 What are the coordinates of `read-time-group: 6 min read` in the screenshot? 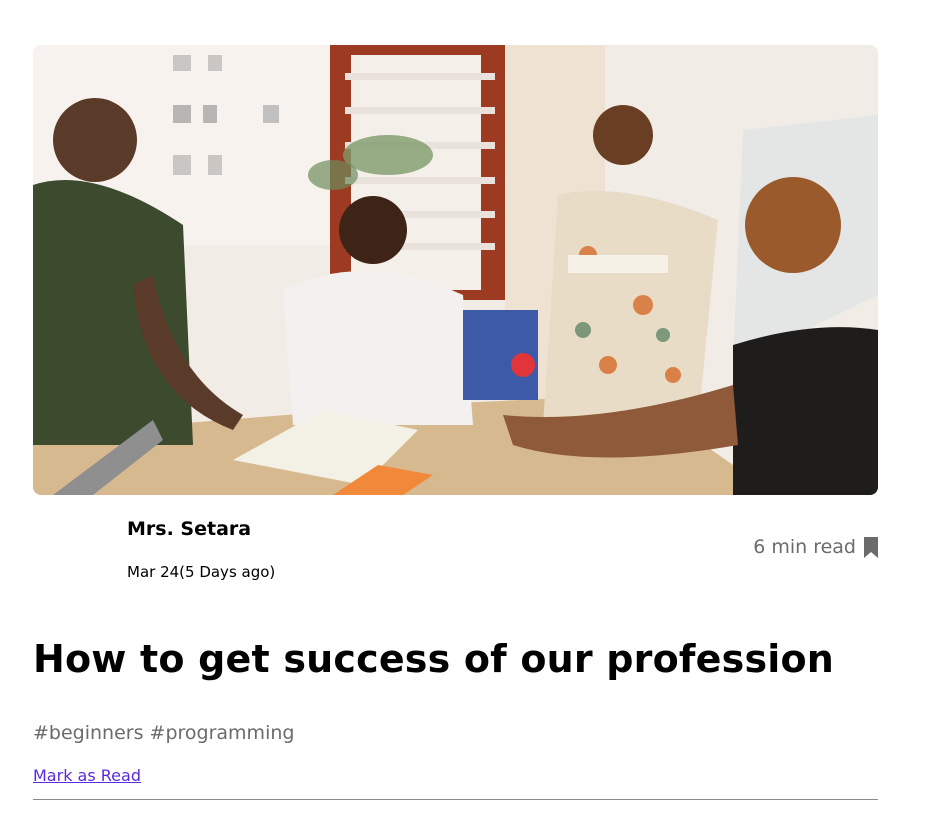 It's located at (815, 547).